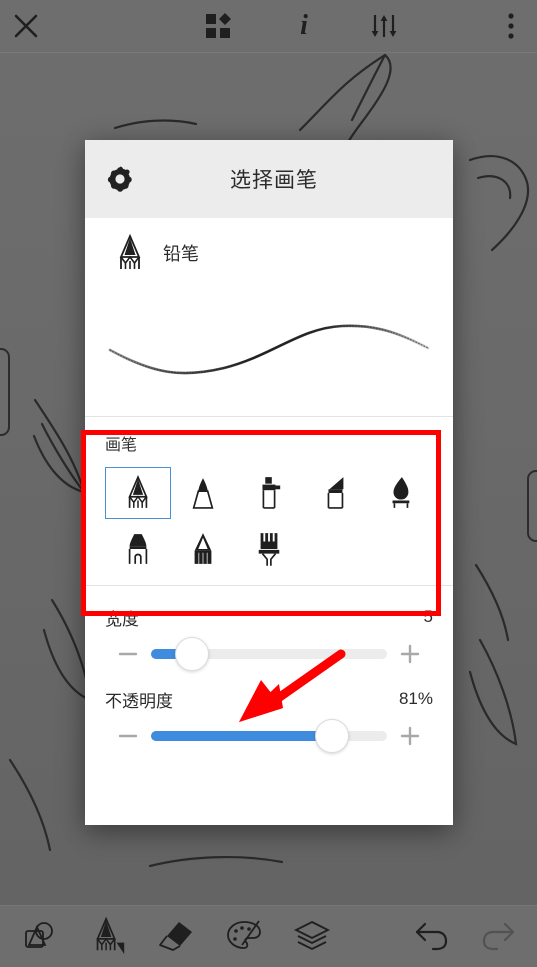  Describe the element at coordinates (331, 736) in the screenshot. I see `opacity-slider-thumb` at that location.